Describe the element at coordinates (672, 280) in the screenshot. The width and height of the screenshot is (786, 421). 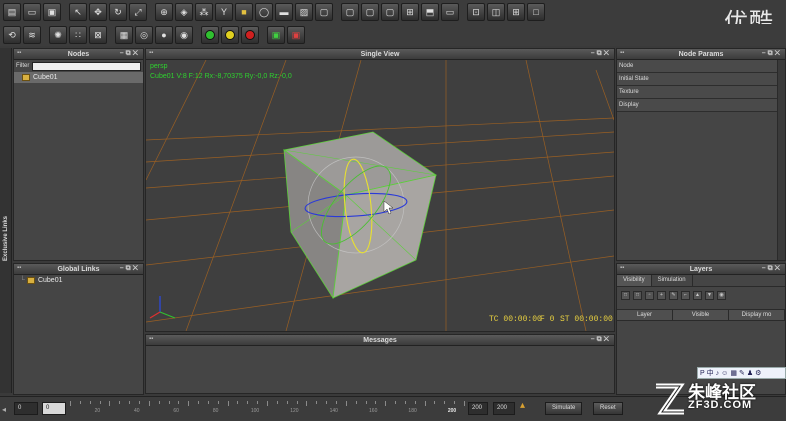
I see `tab-simulation: Simulation` at that location.